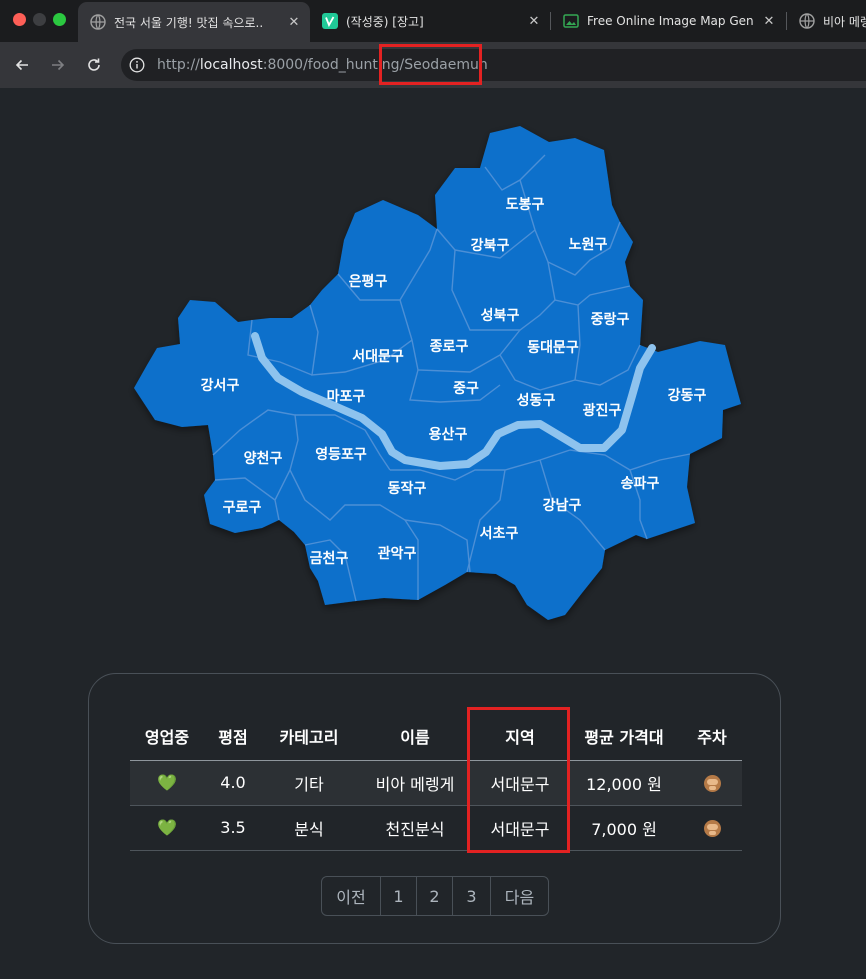  What do you see at coordinates (19, 19) in the screenshot?
I see `close-window-button` at bounding box center [19, 19].